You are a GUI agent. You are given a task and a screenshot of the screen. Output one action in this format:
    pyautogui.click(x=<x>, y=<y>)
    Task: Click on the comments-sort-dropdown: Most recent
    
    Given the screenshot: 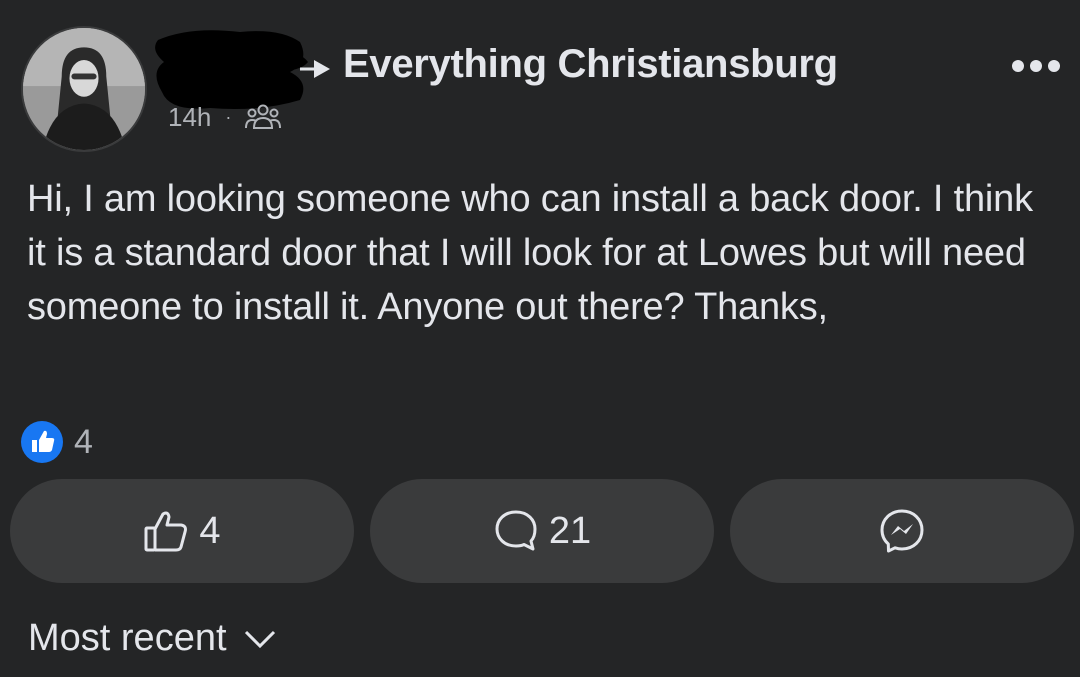 What is the action you would take?
    pyautogui.click(x=152, y=638)
    